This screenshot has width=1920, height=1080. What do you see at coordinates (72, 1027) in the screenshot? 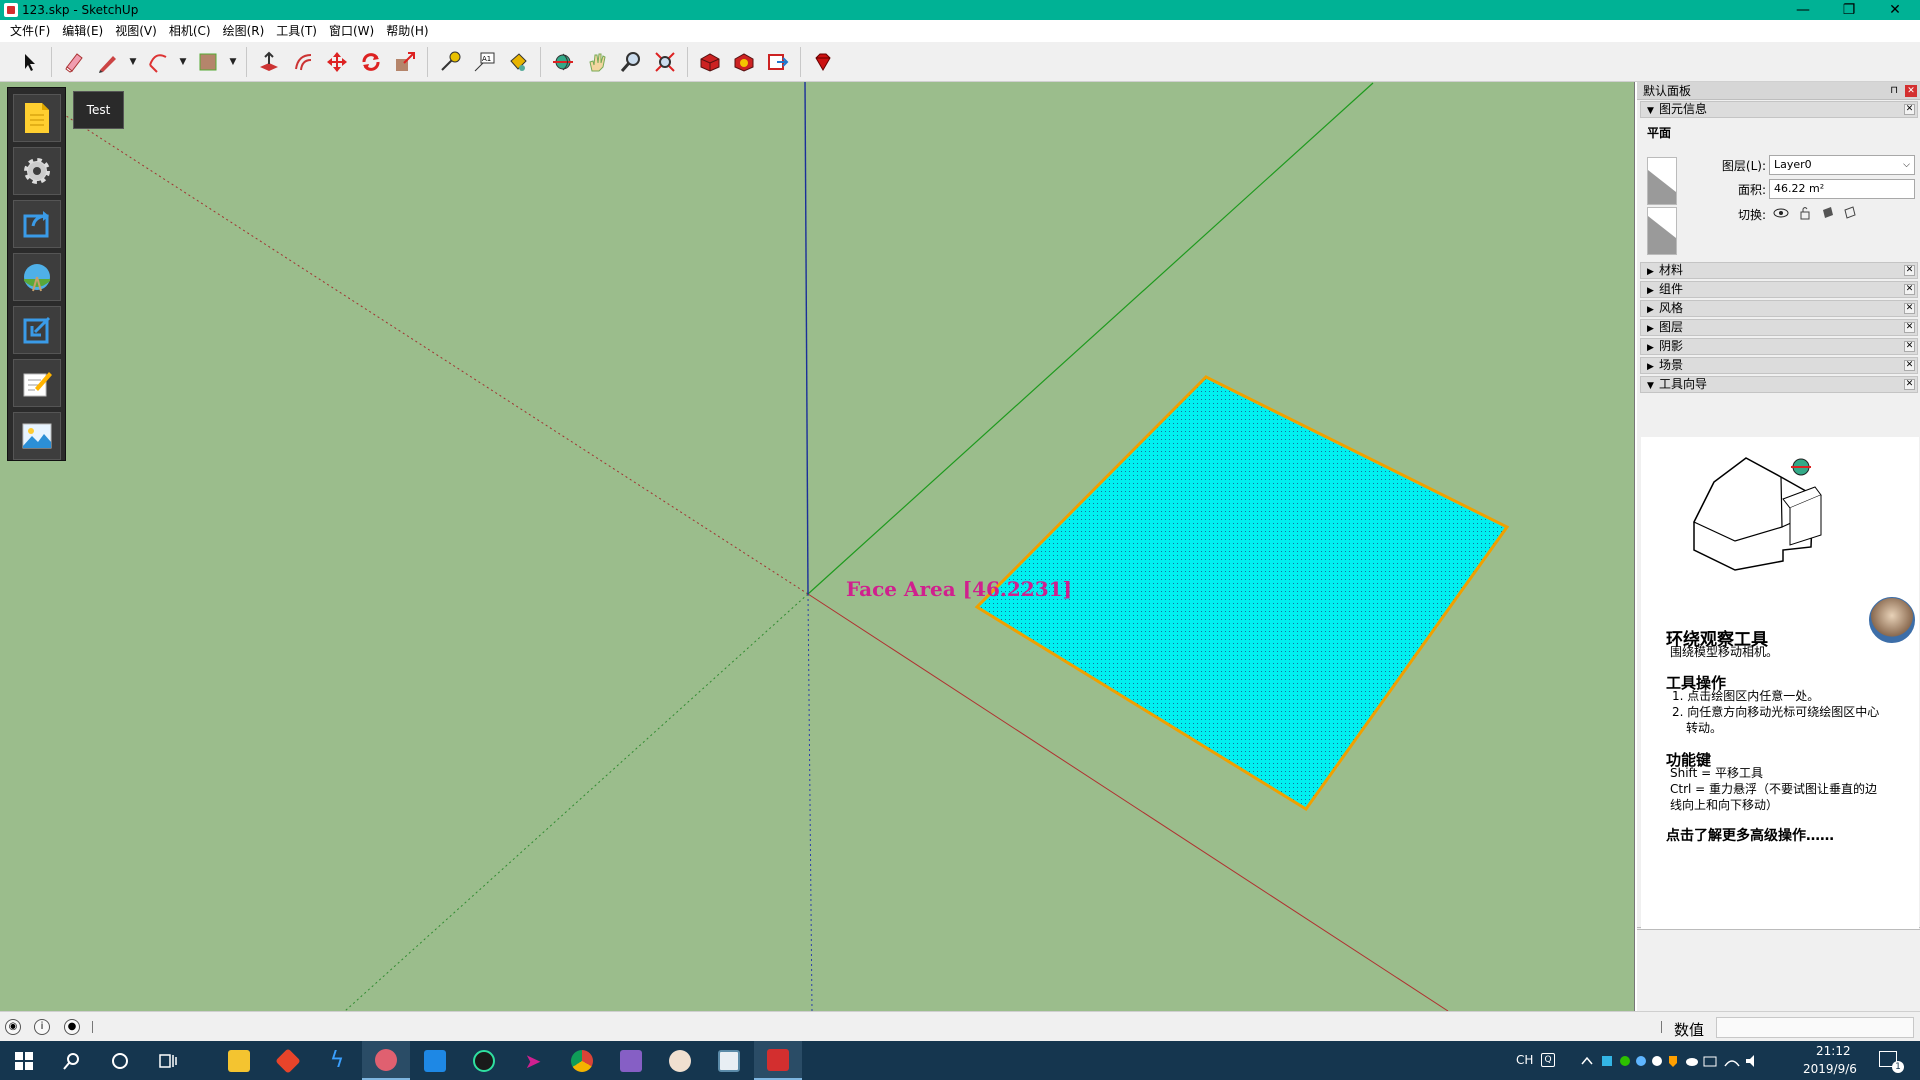
I see `user-account-icon: ●` at bounding box center [72, 1027].